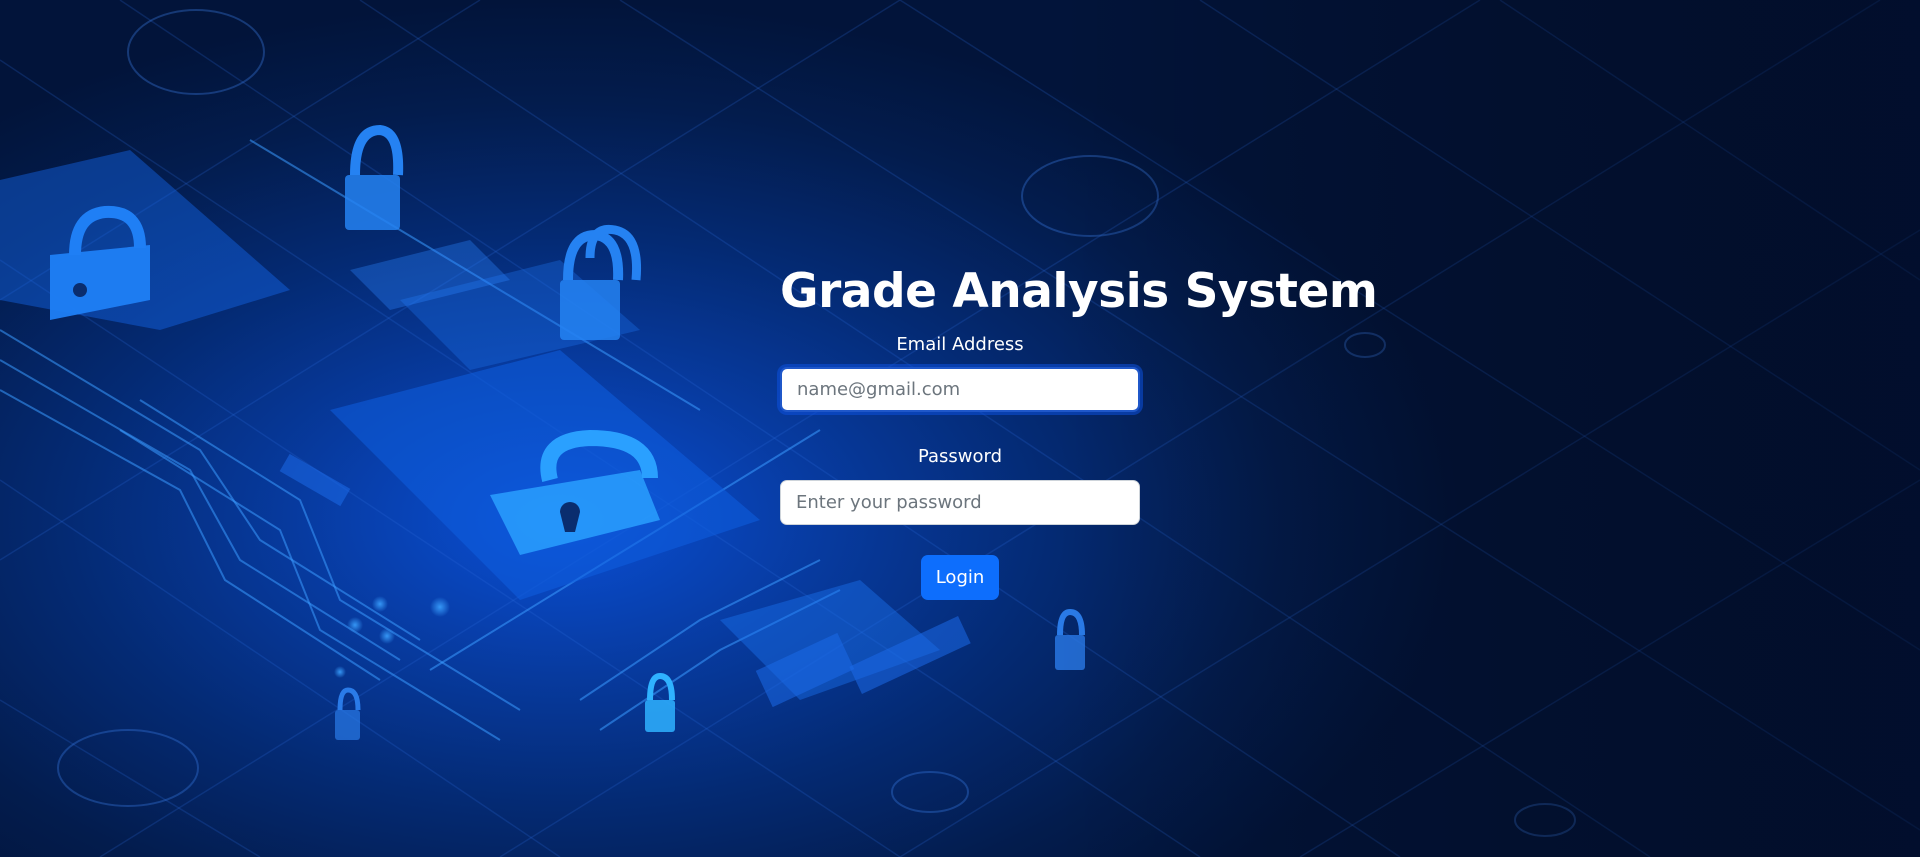 The height and width of the screenshot is (857, 1920). Describe the element at coordinates (960, 456) in the screenshot. I see `password-label: Password` at that location.